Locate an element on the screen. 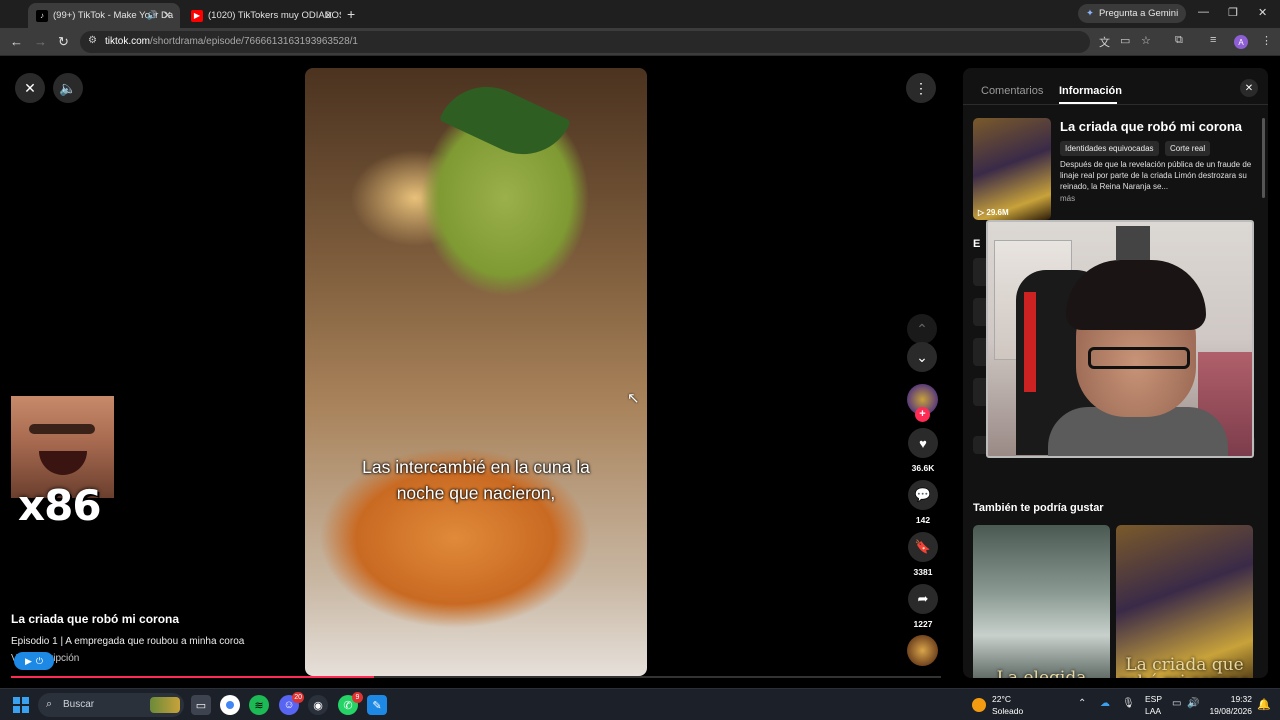  clock-date: 19/08/2026 is located at coordinates (1226, 711).